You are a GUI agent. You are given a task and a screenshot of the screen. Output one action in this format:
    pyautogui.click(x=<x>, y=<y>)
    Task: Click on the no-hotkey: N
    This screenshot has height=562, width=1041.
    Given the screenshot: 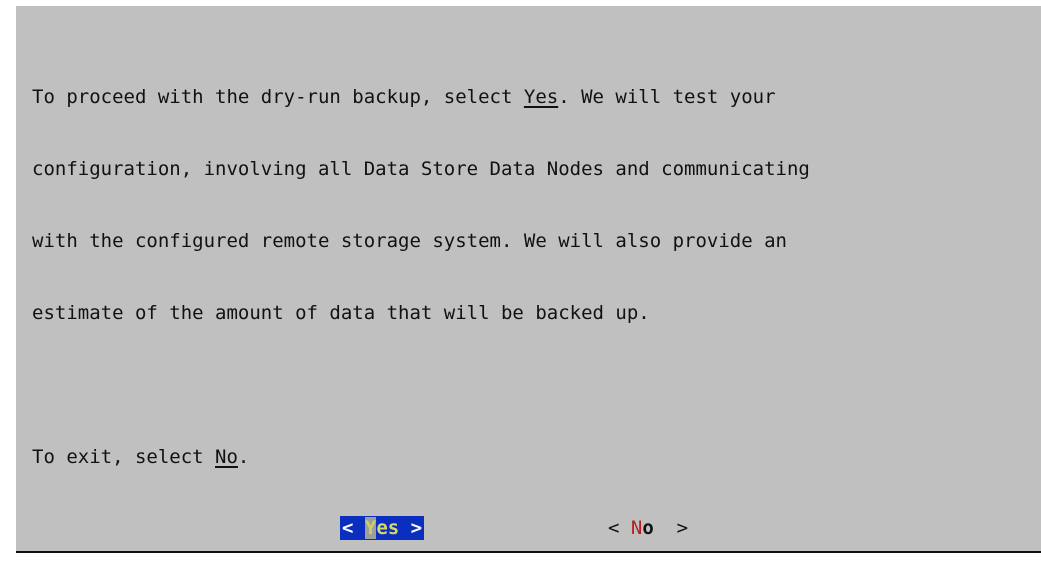 What is the action you would take?
    pyautogui.click(x=636, y=528)
    